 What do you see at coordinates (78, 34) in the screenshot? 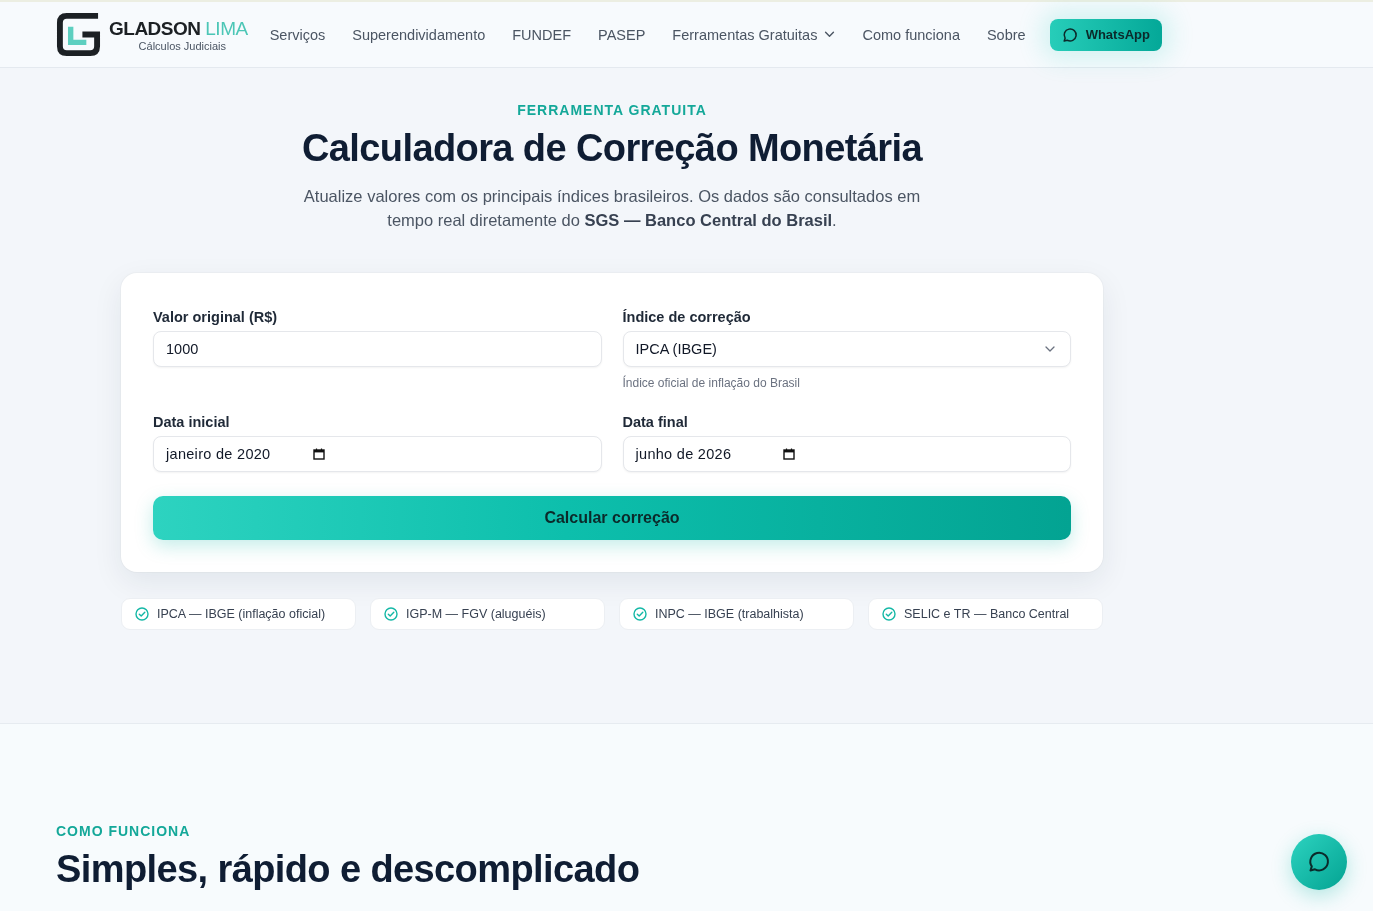
I see `logo-icon` at bounding box center [78, 34].